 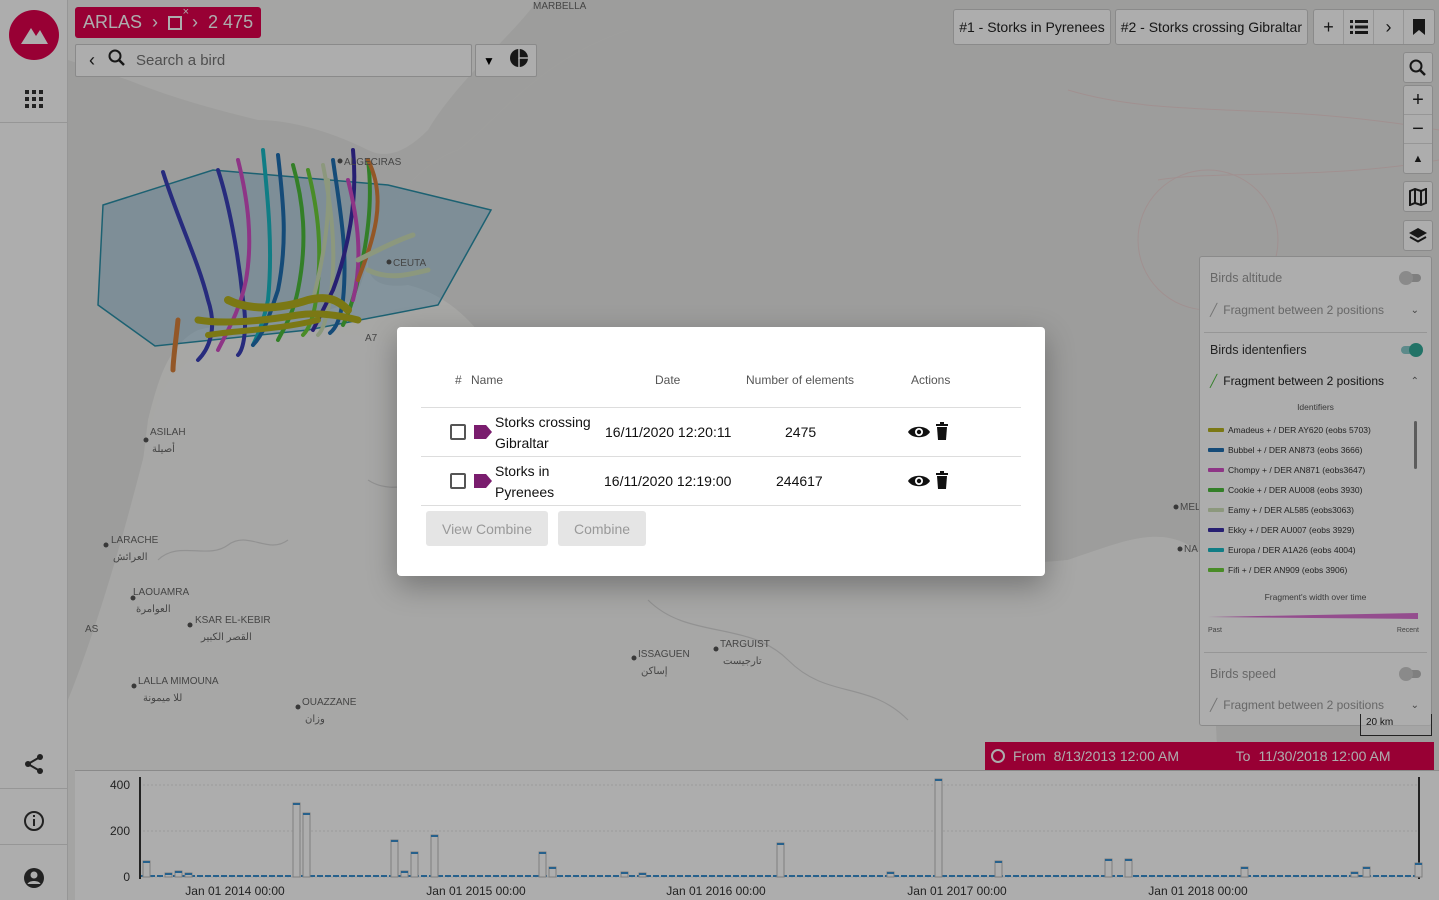 What do you see at coordinates (801, 432) in the screenshot?
I see `row-count: 2475` at bounding box center [801, 432].